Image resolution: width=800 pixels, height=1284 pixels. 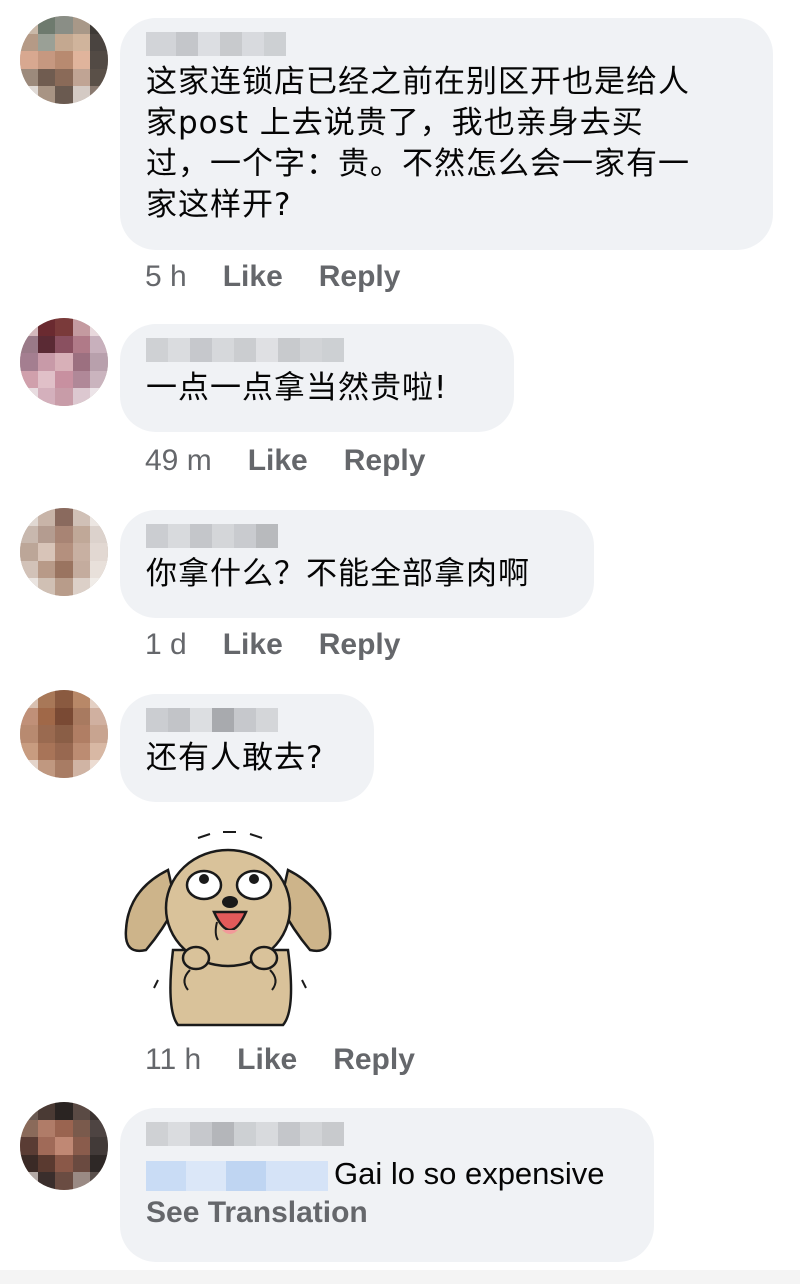 I want to click on comment-timestamp: 49 m, so click(x=178, y=461).